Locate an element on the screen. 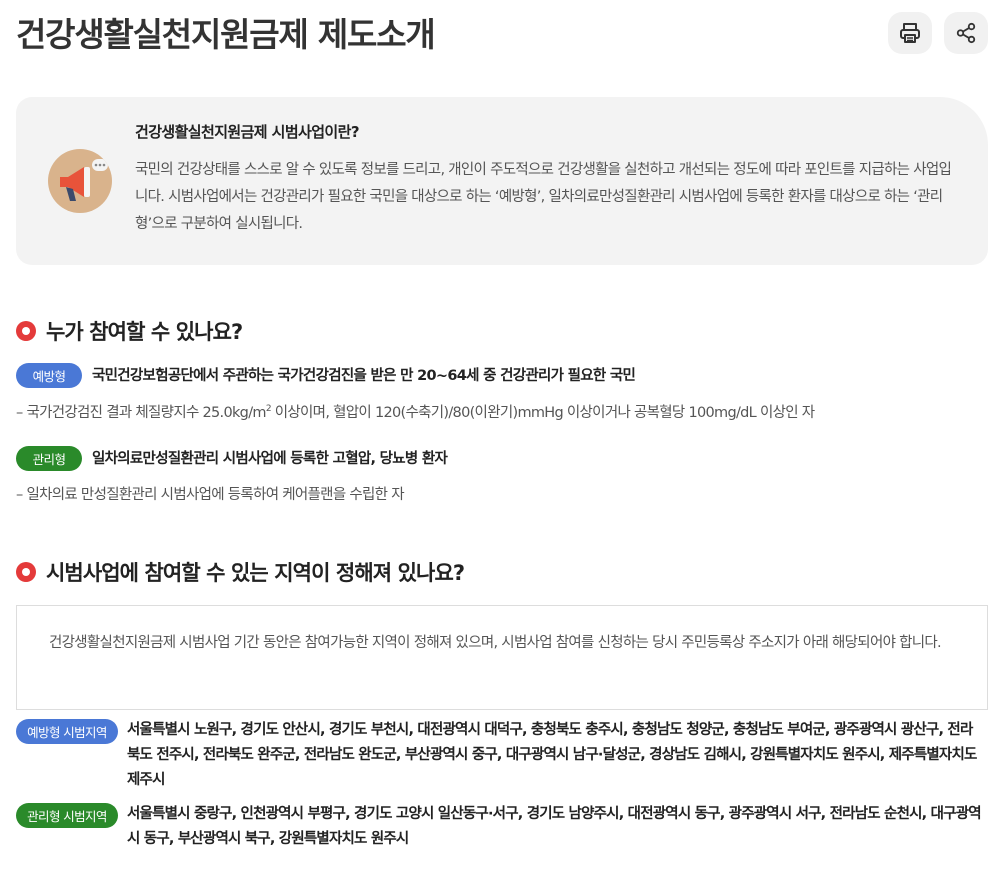  share-button is located at coordinates (966, 33).